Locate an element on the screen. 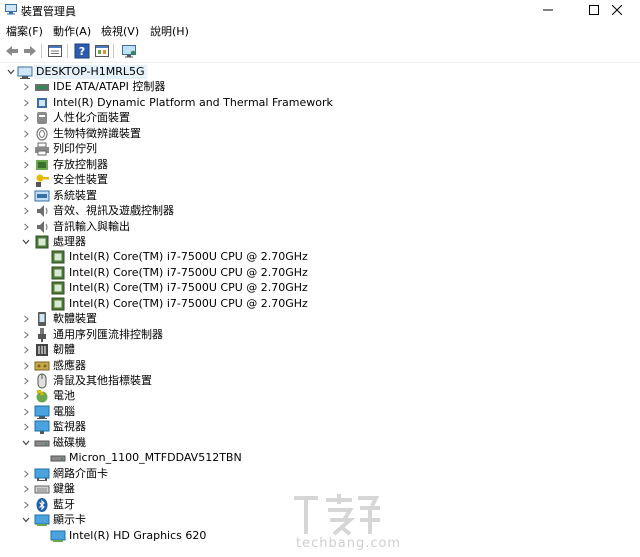 Image resolution: width=640 pixels, height=557 pixels. scan-hardware-icon is located at coordinates (102, 51).